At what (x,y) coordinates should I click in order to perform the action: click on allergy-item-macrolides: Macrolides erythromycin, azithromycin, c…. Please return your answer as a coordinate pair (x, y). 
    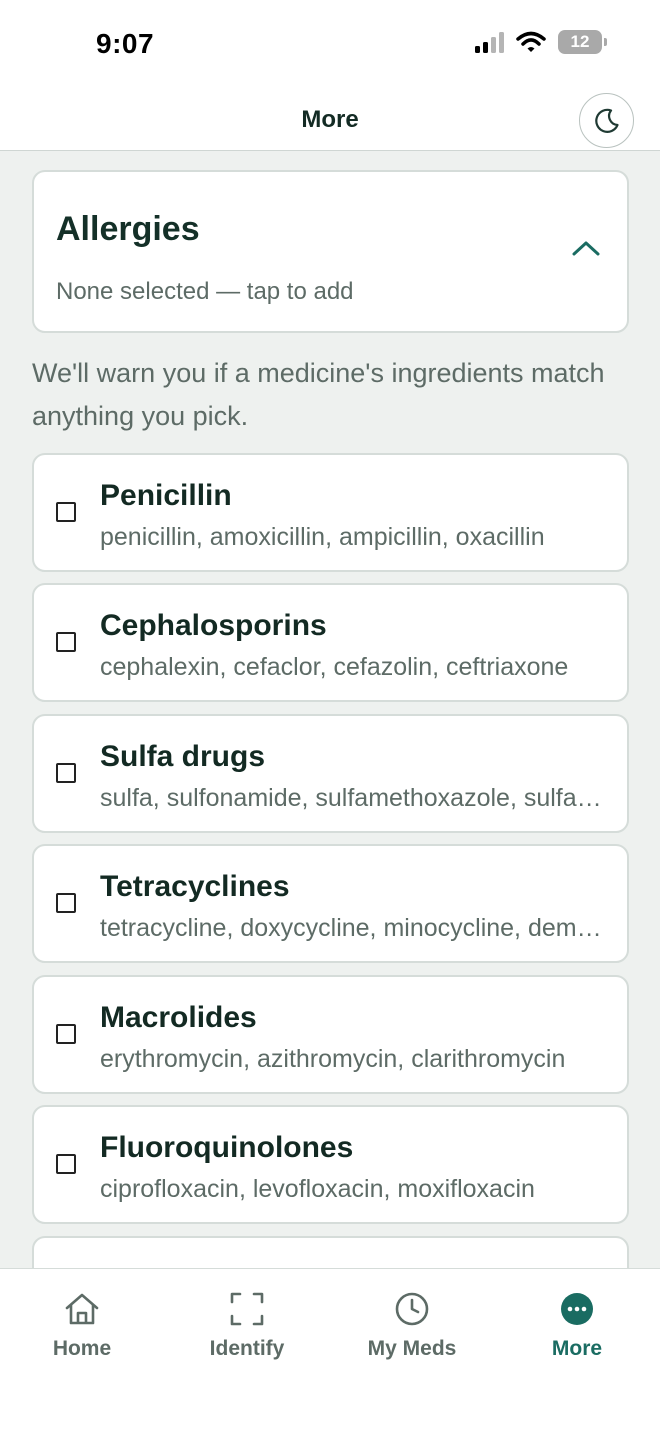
    Looking at the image, I should click on (330, 1034).